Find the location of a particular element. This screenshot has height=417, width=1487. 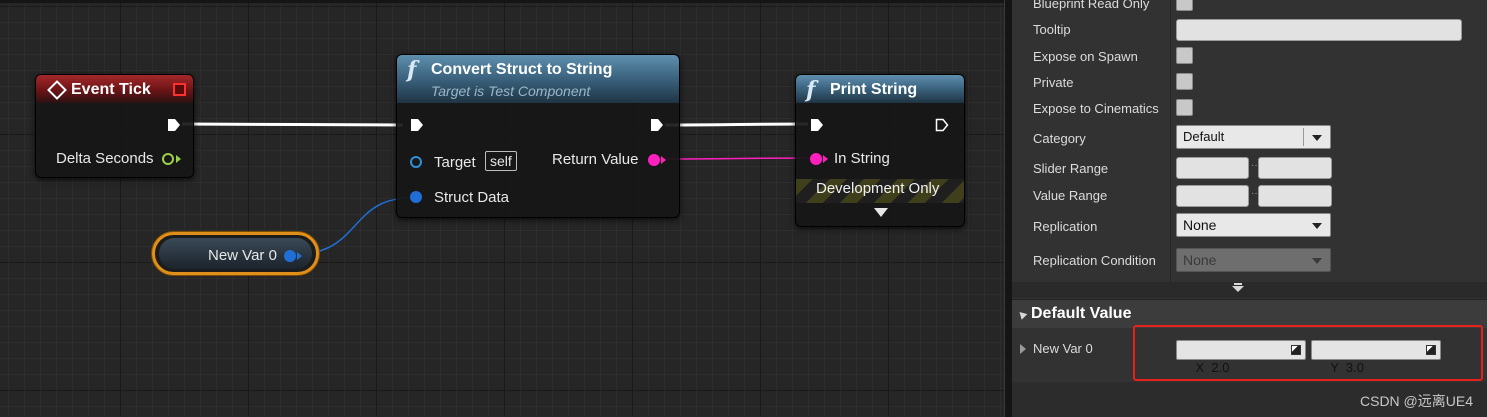

category-value: Default is located at coordinates (1204, 136).